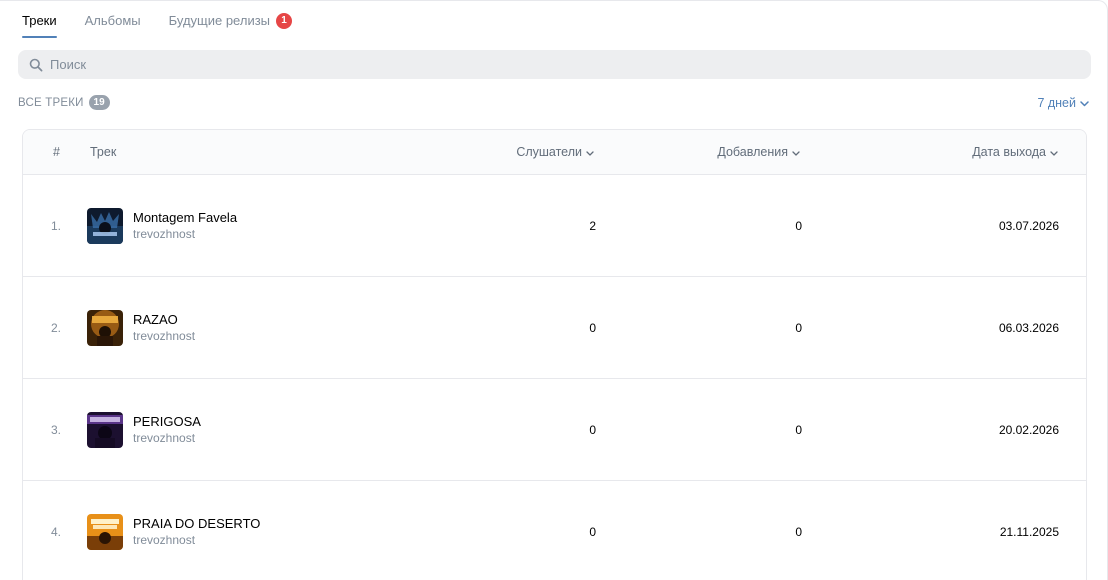 The height and width of the screenshot is (580, 1108). Describe the element at coordinates (56, 152) in the screenshot. I see `header-number: #` at that location.